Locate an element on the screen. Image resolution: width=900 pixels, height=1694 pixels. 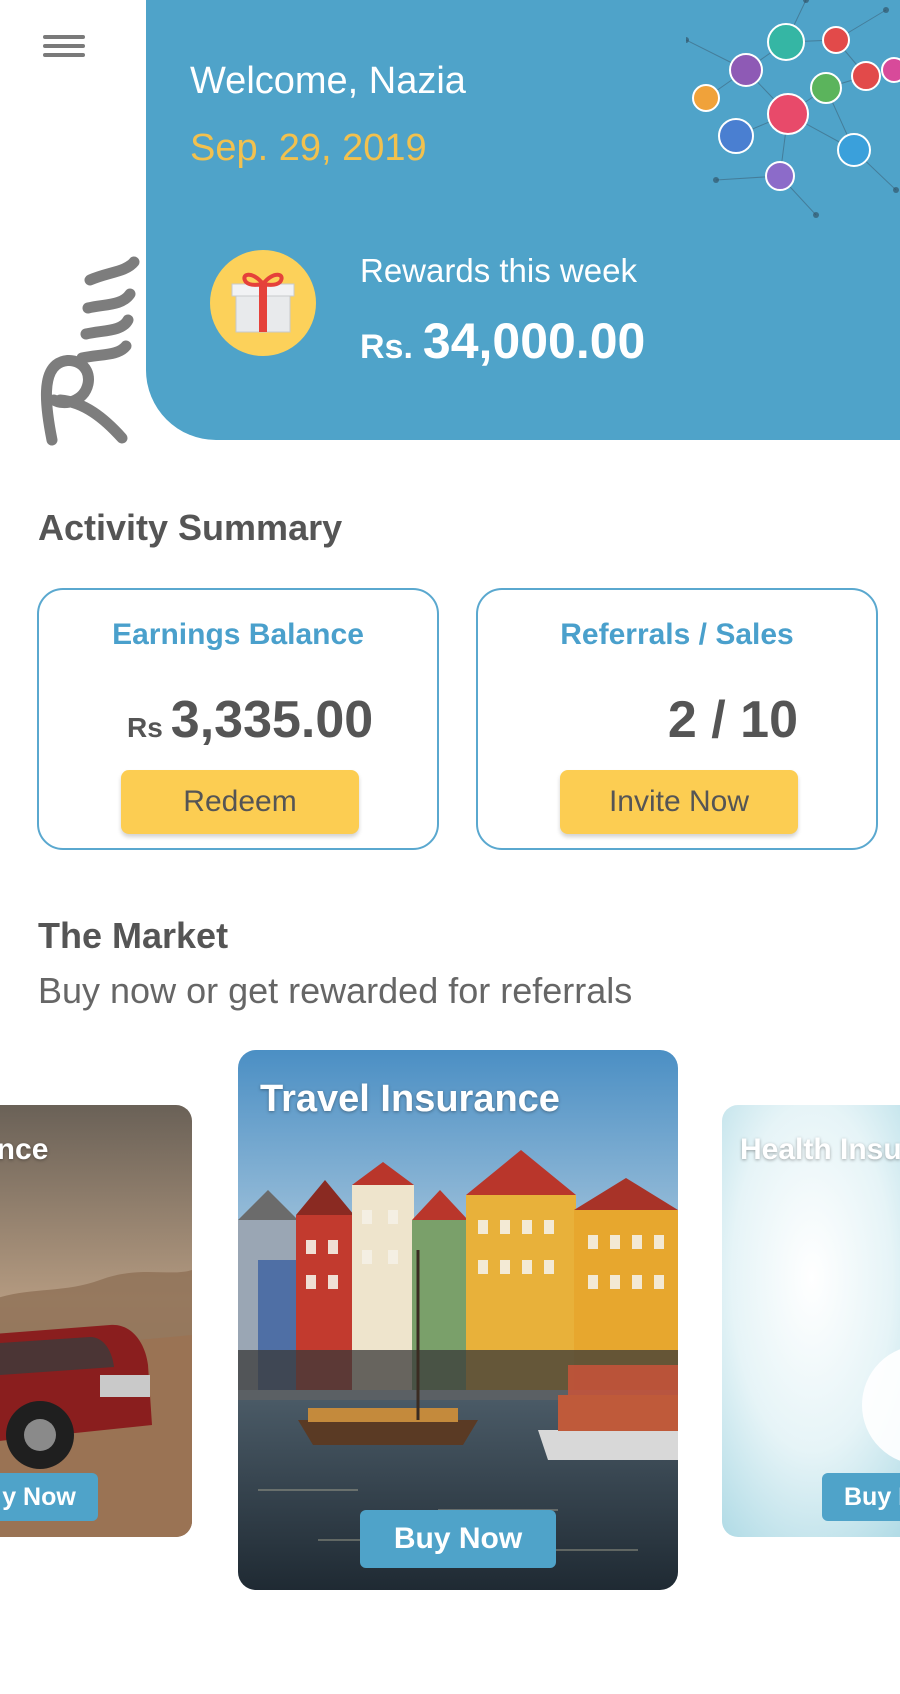
current-date: Sep. 29, 2019 is located at coordinates (308, 148).